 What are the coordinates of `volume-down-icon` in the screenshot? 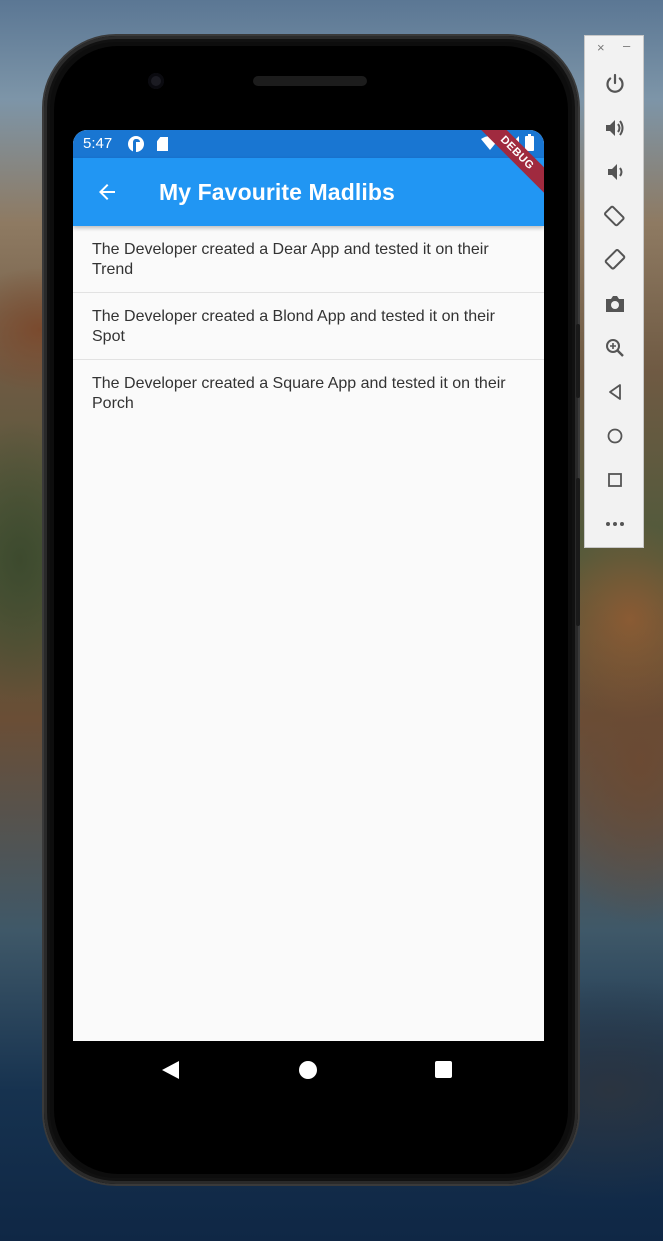 It's located at (615, 172).